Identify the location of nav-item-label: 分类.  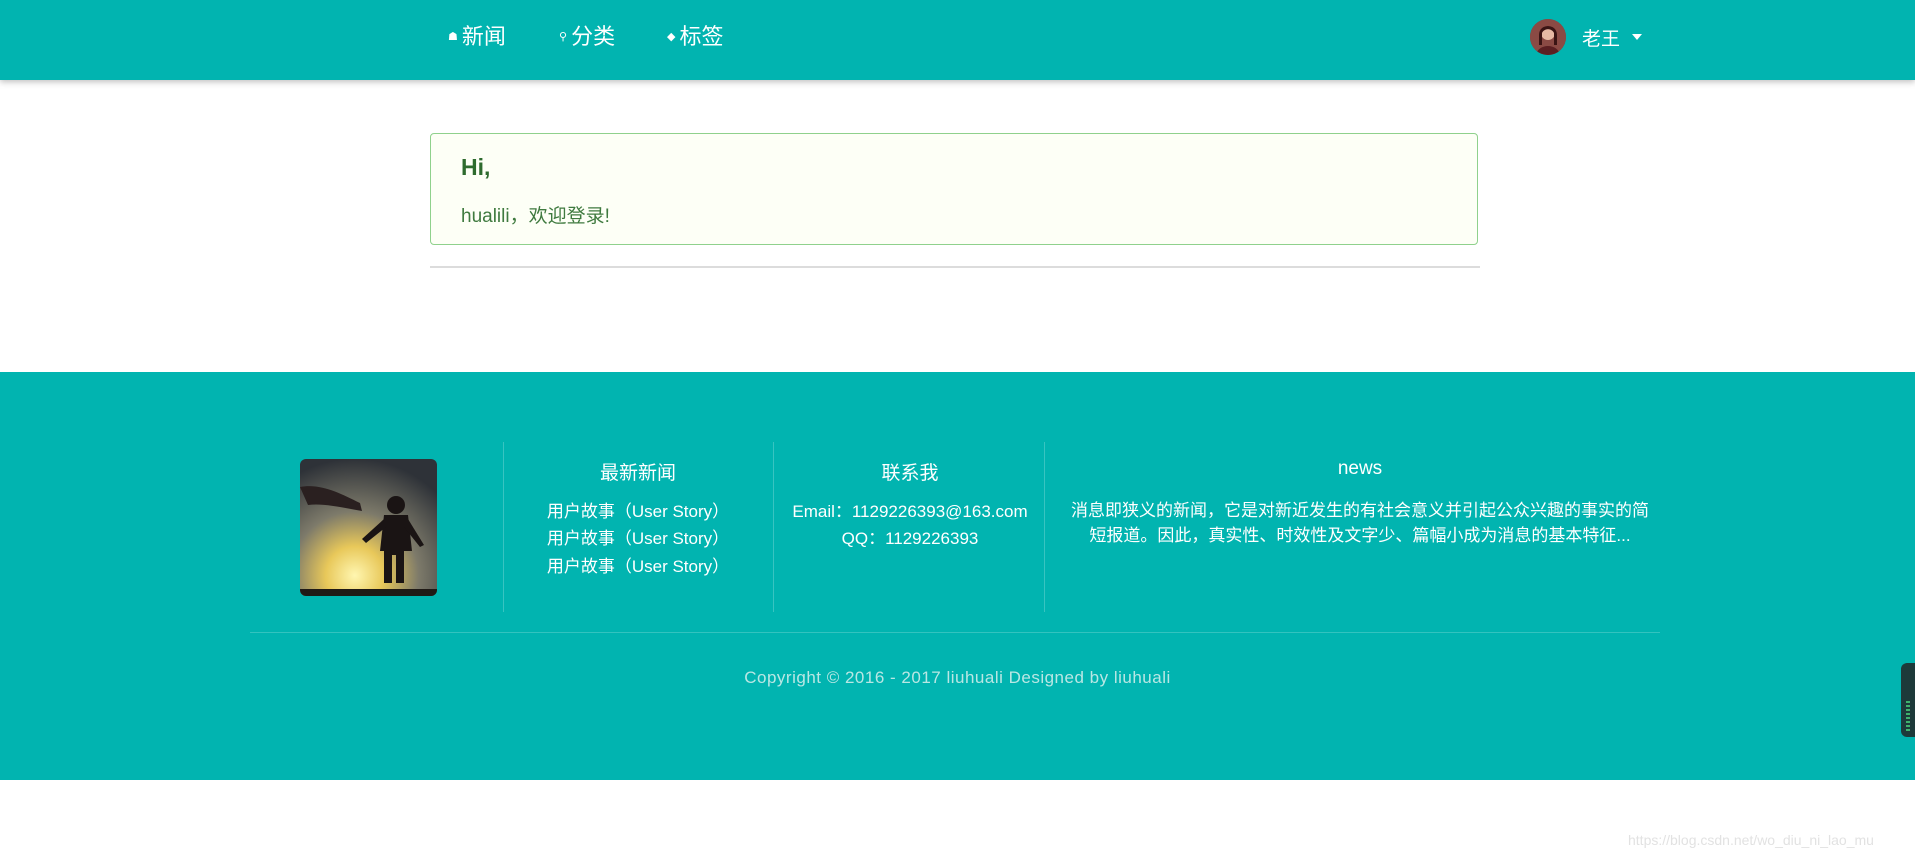
(593, 36).